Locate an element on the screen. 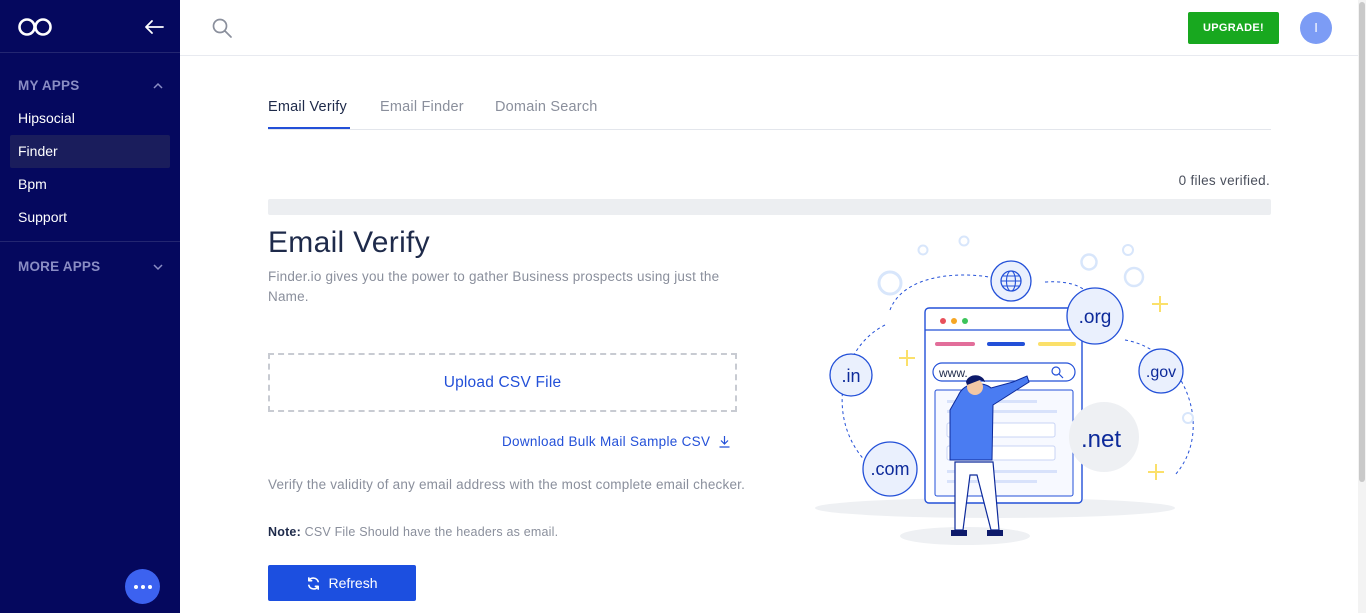 The height and width of the screenshot is (613, 1366). upload-csv-dropzone: Upload CSV File is located at coordinates (502, 382).